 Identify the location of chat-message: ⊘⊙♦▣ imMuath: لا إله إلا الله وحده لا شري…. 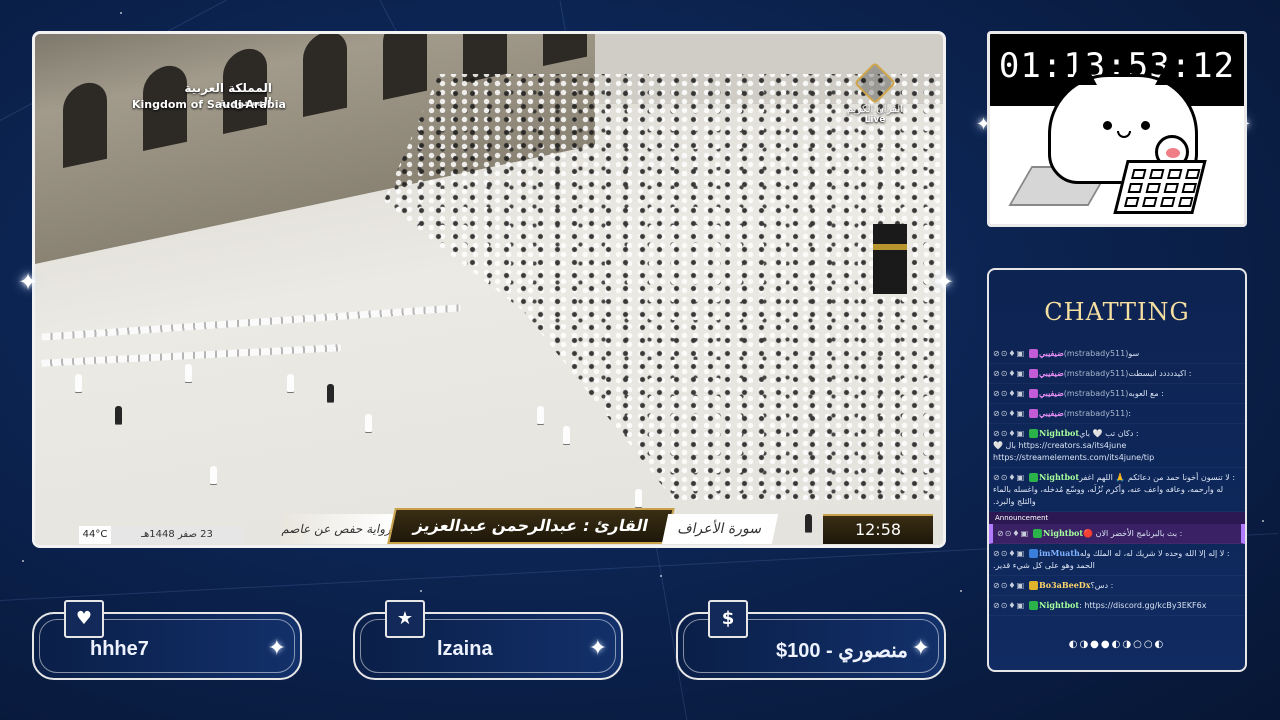
(1117, 560).